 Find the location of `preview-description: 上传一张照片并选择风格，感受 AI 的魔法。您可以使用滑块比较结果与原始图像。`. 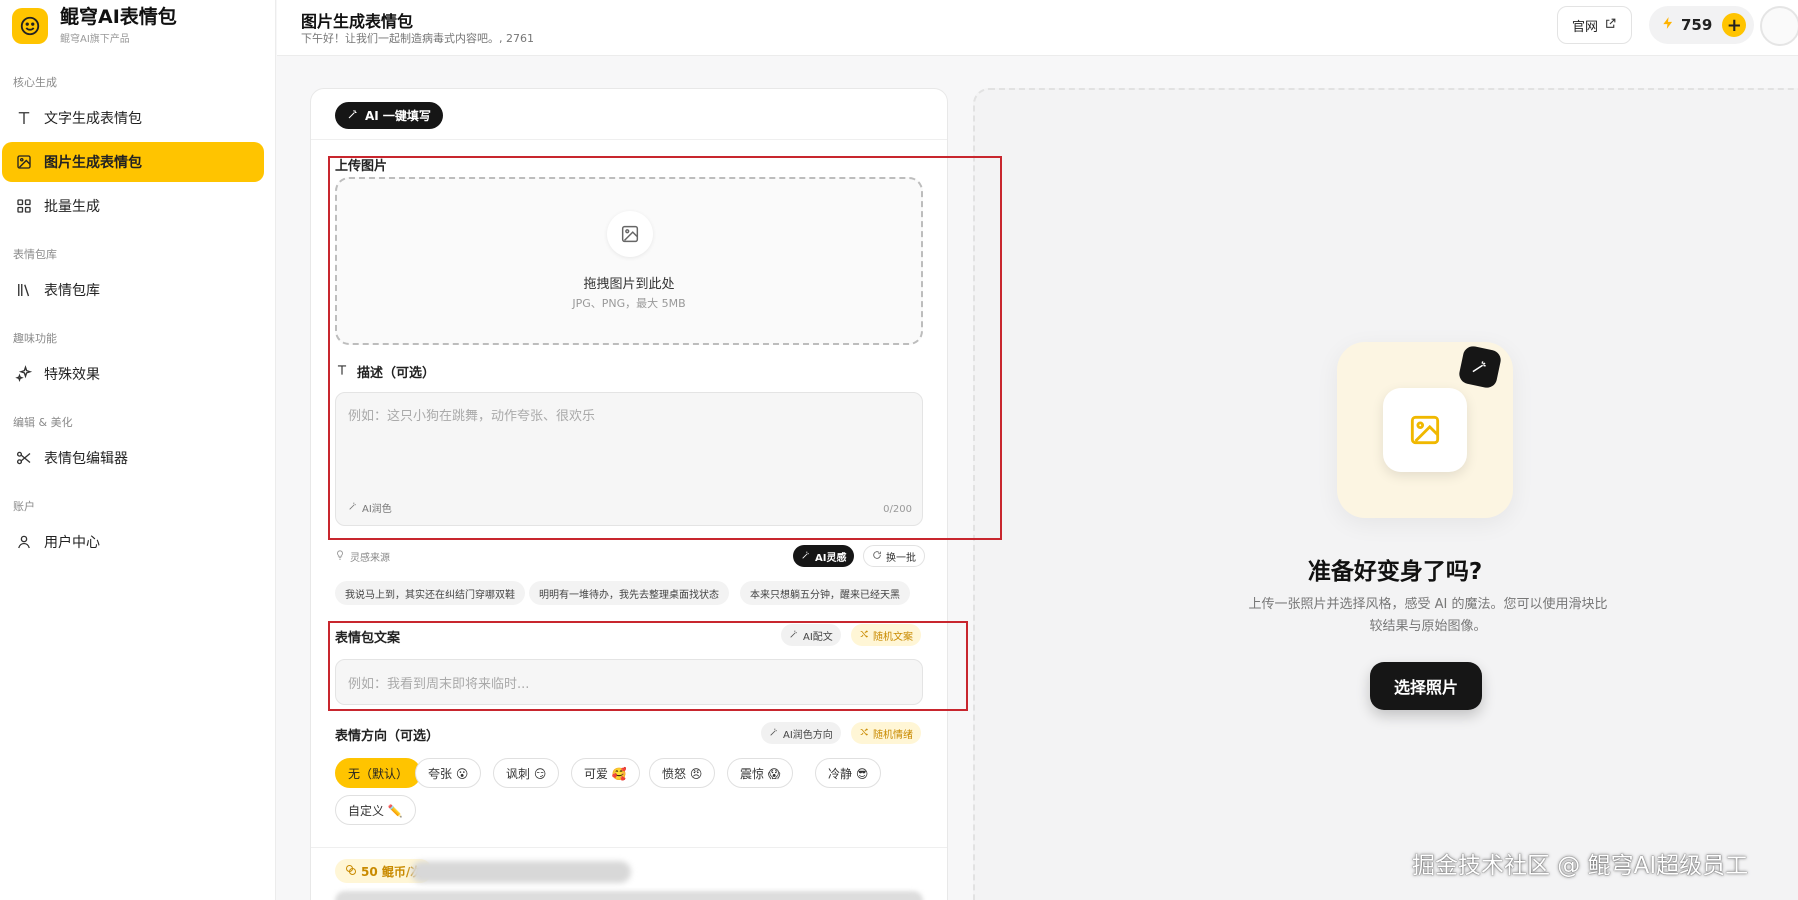

preview-description: 上传一张照片并选择风格，感受 AI 的魔法。您可以使用滑块比较结果与原始图像。 is located at coordinates (1428, 615).